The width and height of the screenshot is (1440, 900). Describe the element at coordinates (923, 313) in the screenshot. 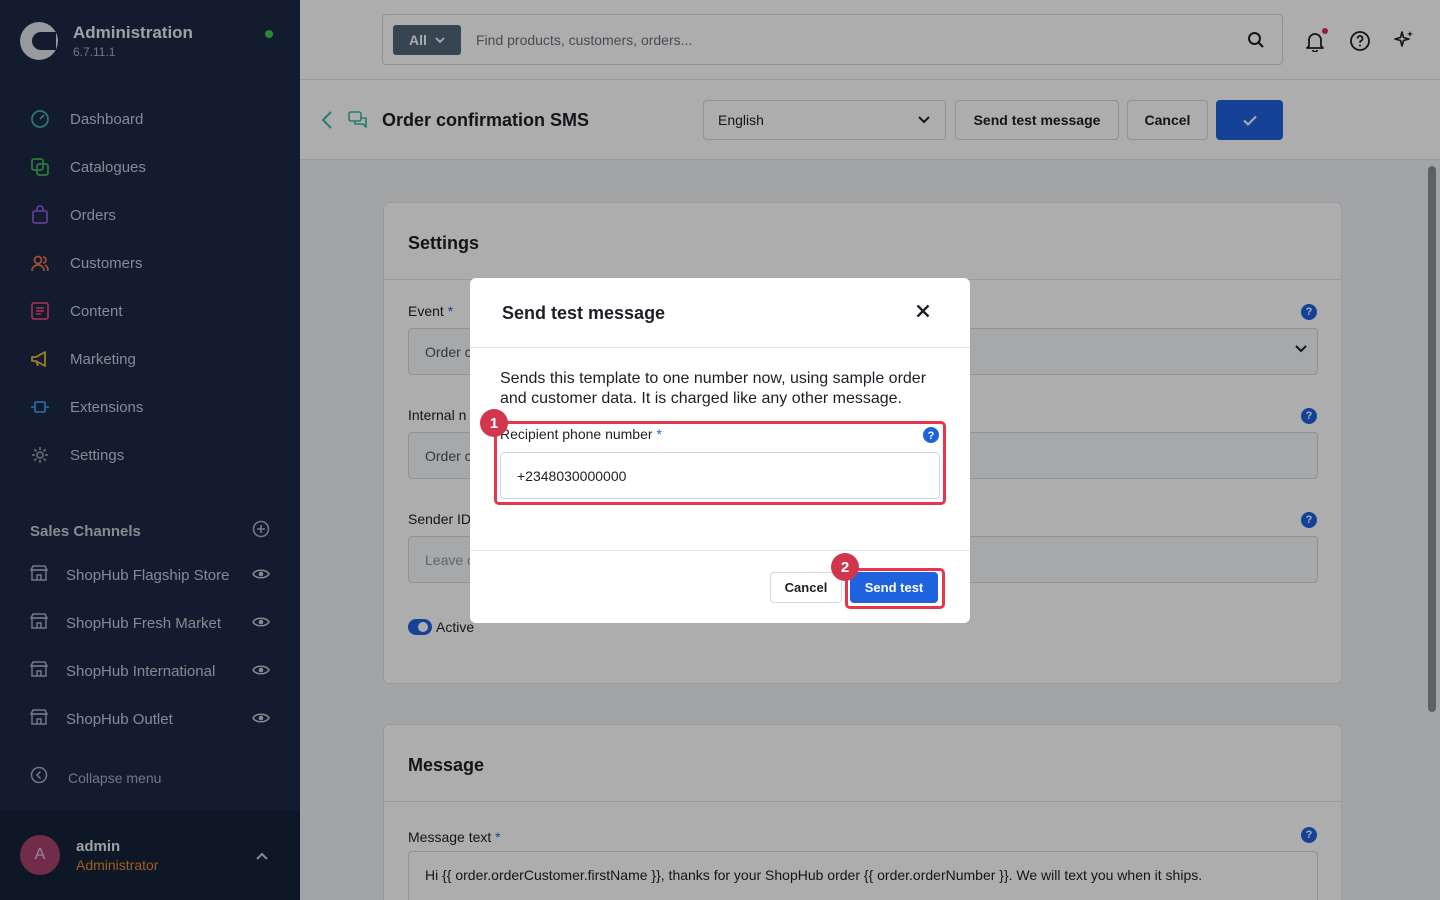

I see `close-icon` at that location.